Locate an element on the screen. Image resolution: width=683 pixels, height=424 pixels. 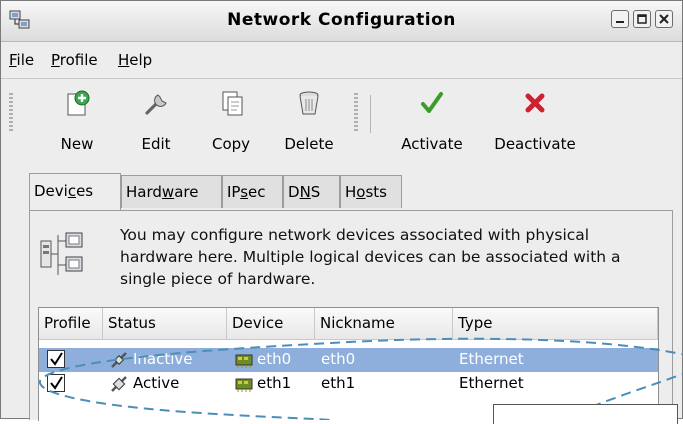
title-bar: Network Configuration is located at coordinates (341, 21).